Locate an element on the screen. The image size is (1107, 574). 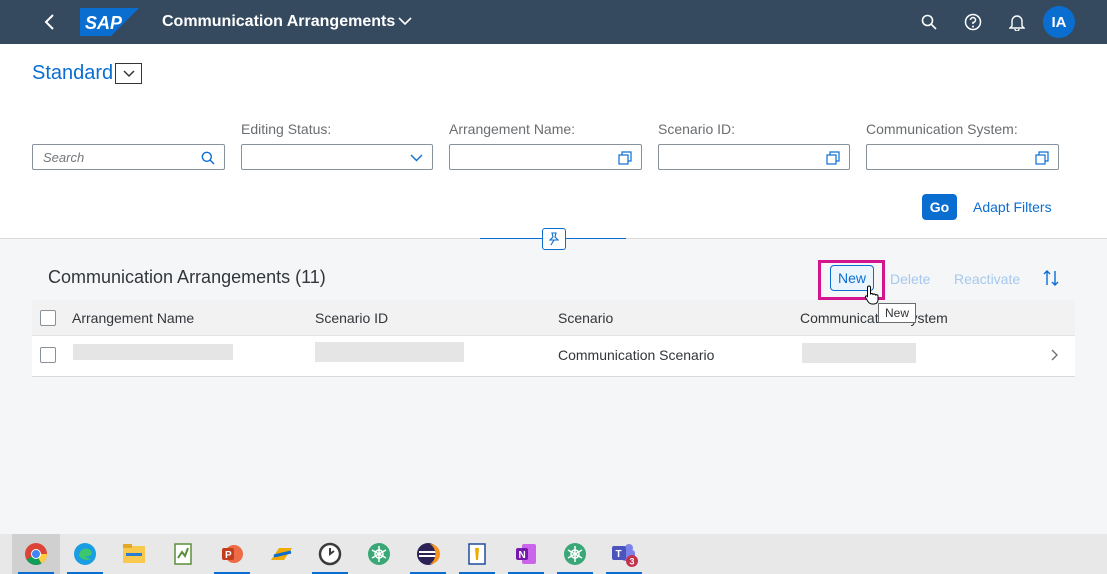
editing-status-label: Editing Status: is located at coordinates (286, 129).